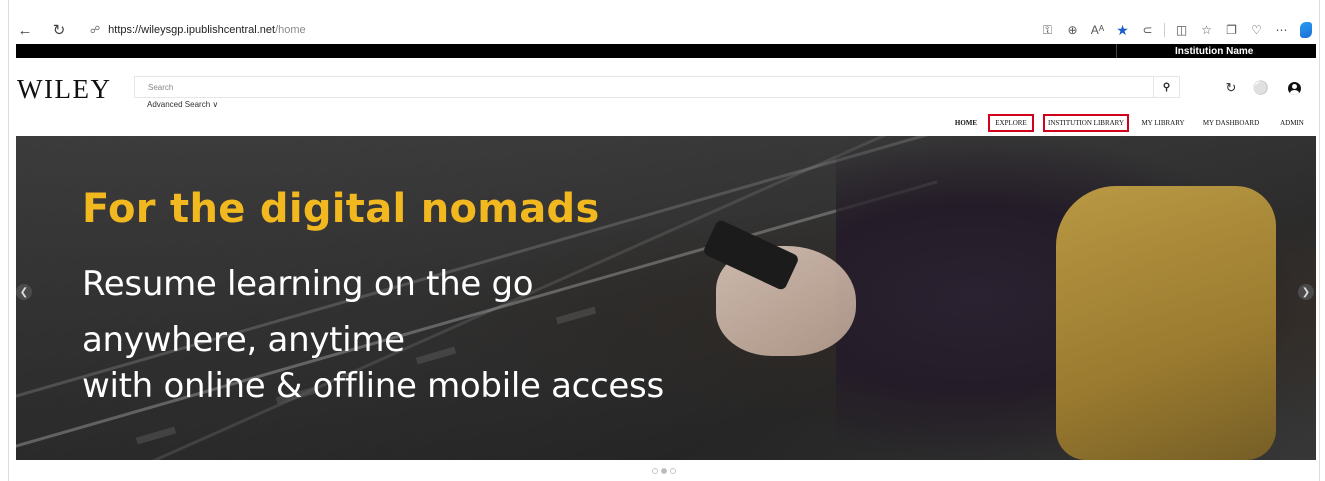 The image size is (1325, 481). What do you see at coordinates (966, 123) in the screenshot?
I see `nav-home: HOME` at bounding box center [966, 123].